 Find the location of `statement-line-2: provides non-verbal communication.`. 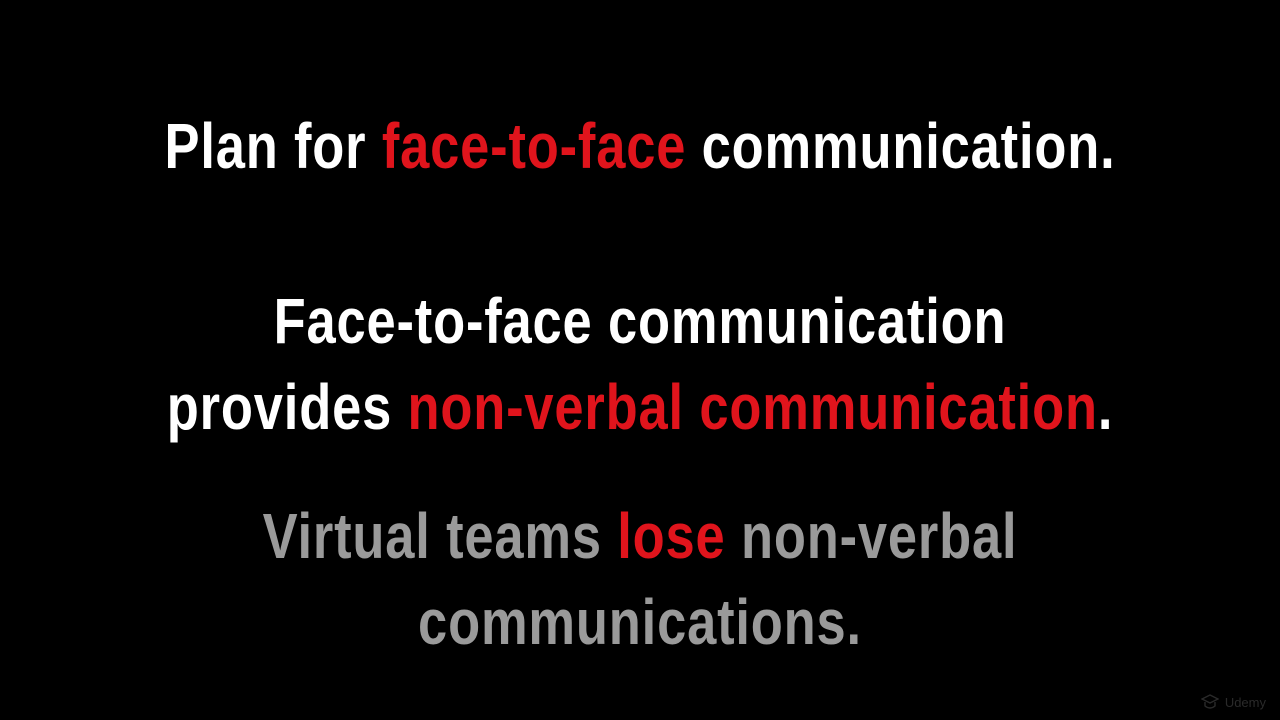

statement-line-2: provides non-verbal communication. is located at coordinates (640, 407).